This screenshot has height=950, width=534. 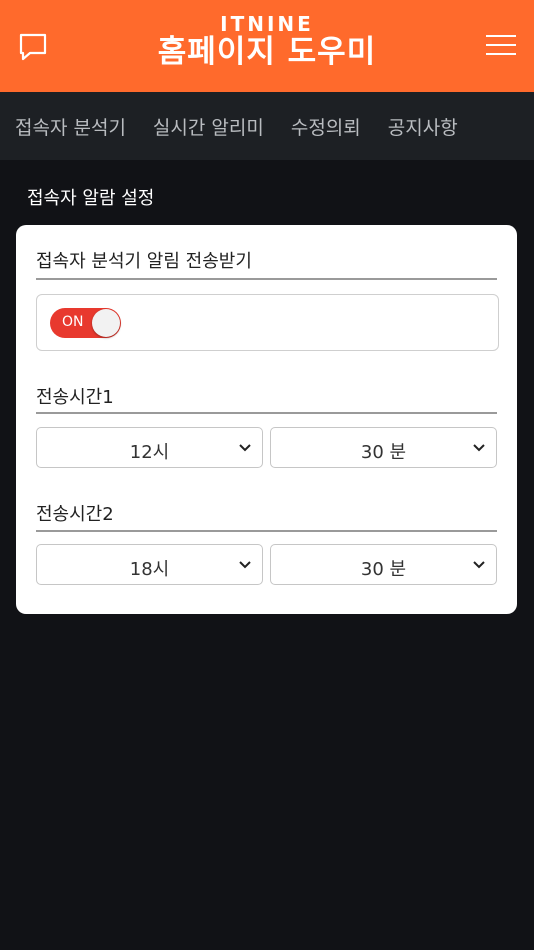 I want to click on time1-label: 전송시간1, so click(x=75, y=397).